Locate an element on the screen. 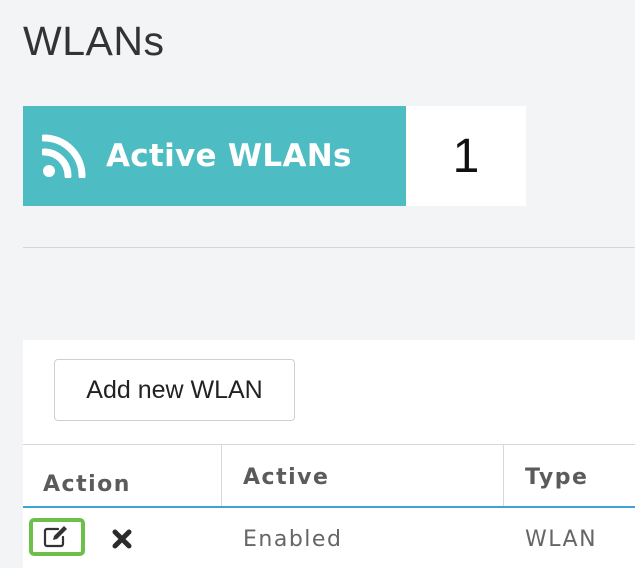 The width and height of the screenshot is (635, 568). active-wlans-widget: Active WLANs 1 is located at coordinates (274, 156).